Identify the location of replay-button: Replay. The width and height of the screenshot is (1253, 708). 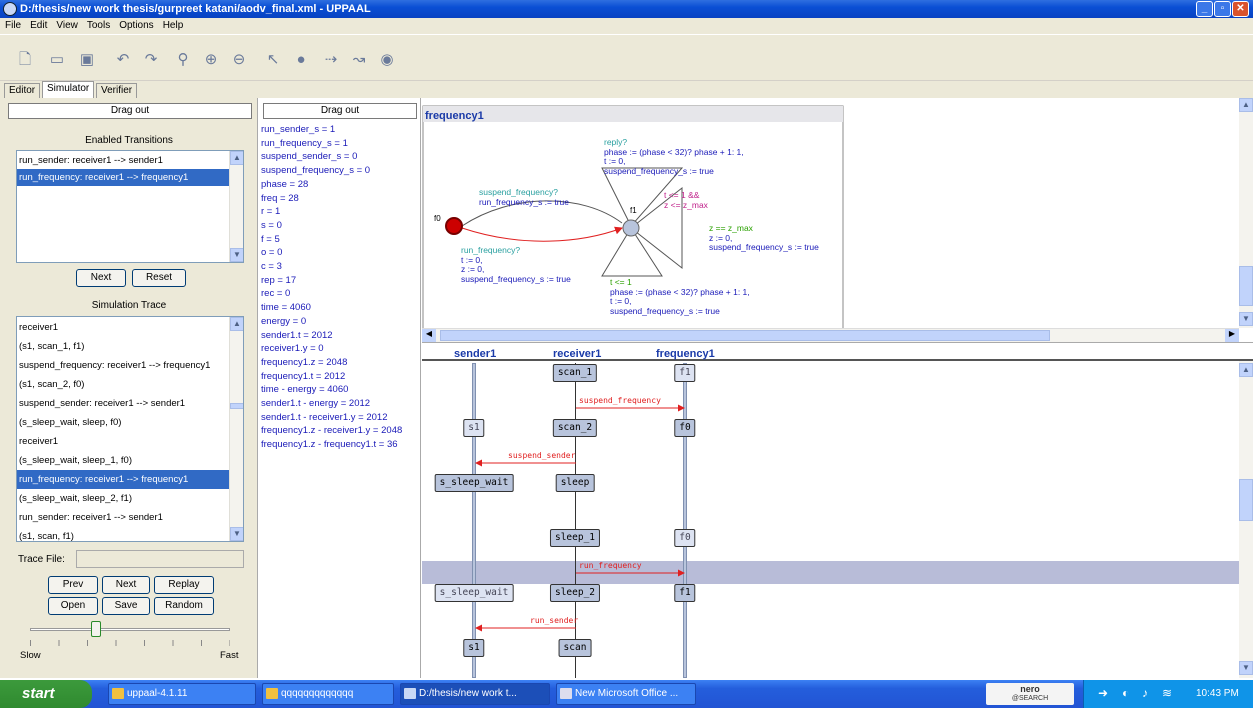
(184, 585).